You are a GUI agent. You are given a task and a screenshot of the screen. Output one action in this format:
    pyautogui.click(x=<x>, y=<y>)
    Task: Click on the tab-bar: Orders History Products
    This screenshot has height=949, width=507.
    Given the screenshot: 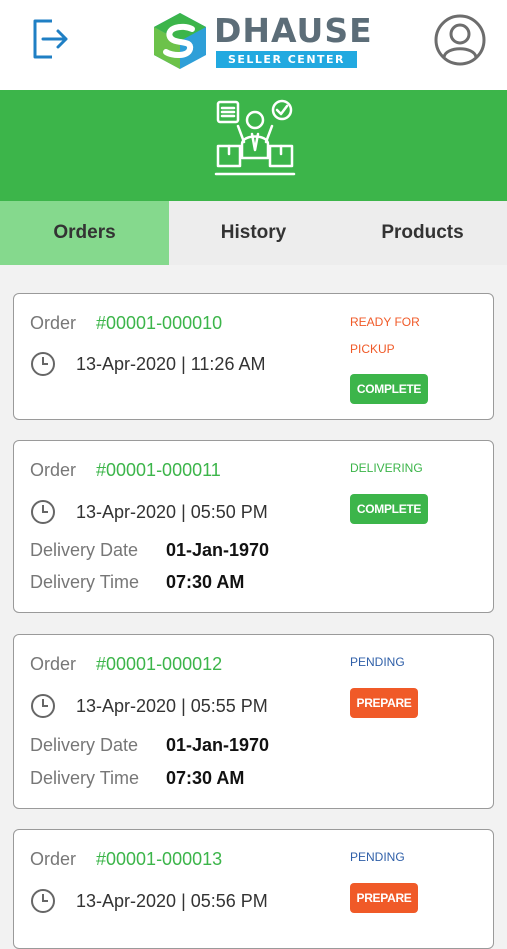 What is the action you would take?
    pyautogui.click(x=253, y=233)
    